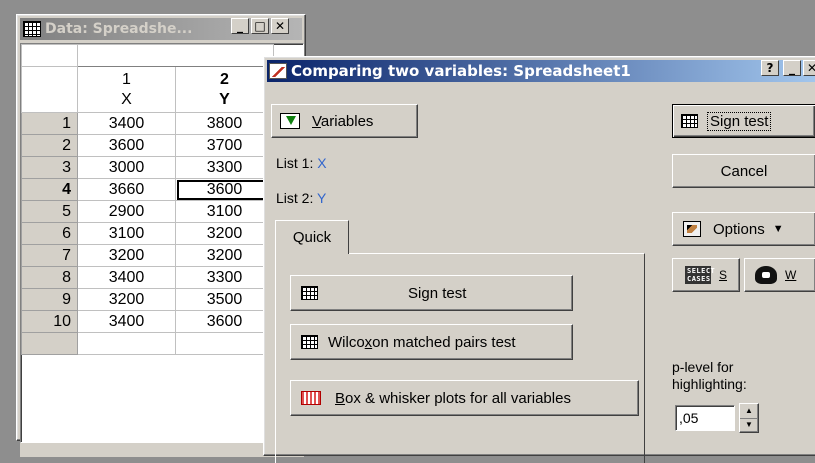 Image resolution: width=815 pixels, height=463 pixels. What do you see at coordinates (295, 163) in the screenshot?
I see `list1-label: List 1:` at bounding box center [295, 163].